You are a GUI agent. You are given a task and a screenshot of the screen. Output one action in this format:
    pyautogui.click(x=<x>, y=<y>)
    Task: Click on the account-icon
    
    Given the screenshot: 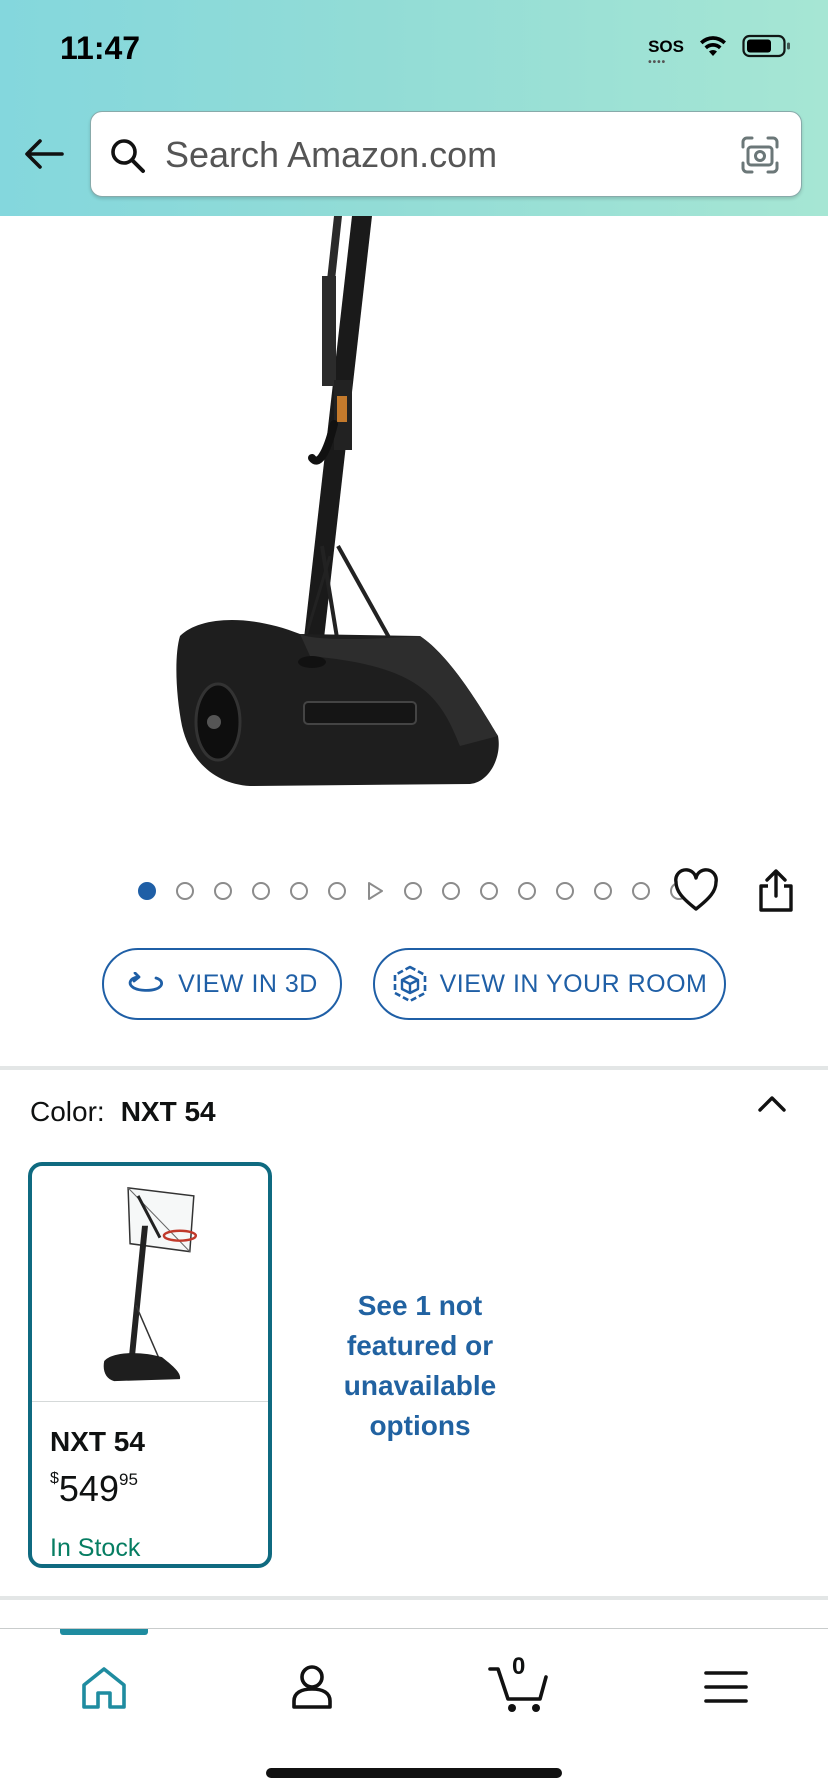 What is the action you would take?
    pyautogui.click(x=312, y=1687)
    